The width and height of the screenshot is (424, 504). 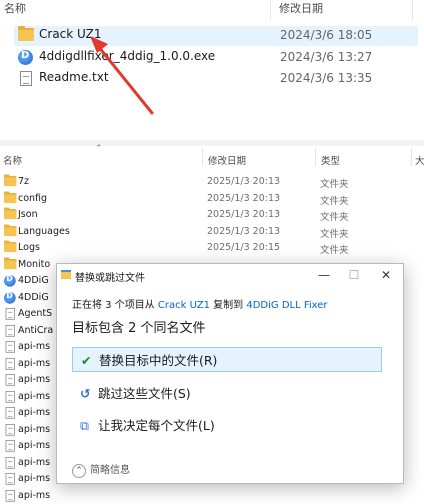 What do you see at coordinates (110, 276) in the screenshot?
I see `dialog-title: 替换或跳过文件` at bounding box center [110, 276].